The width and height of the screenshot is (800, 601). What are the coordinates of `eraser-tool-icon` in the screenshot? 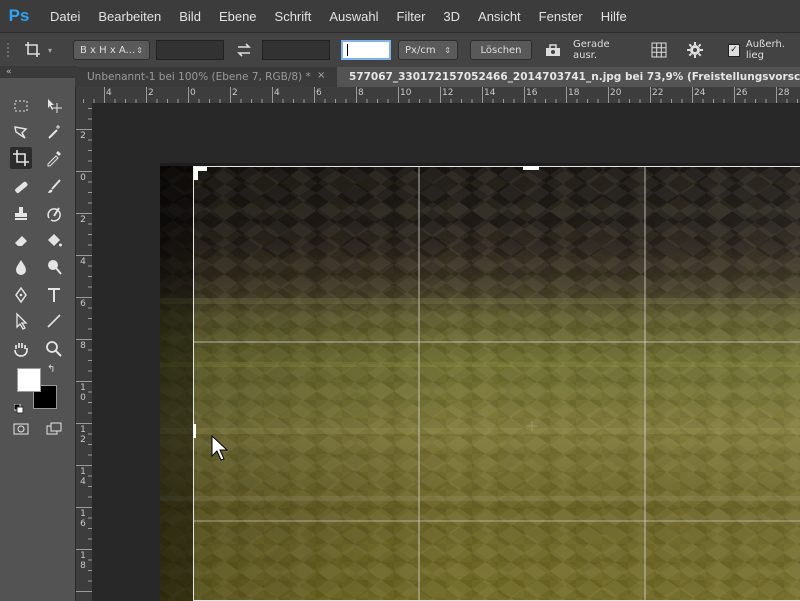 It's located at (21, 240).